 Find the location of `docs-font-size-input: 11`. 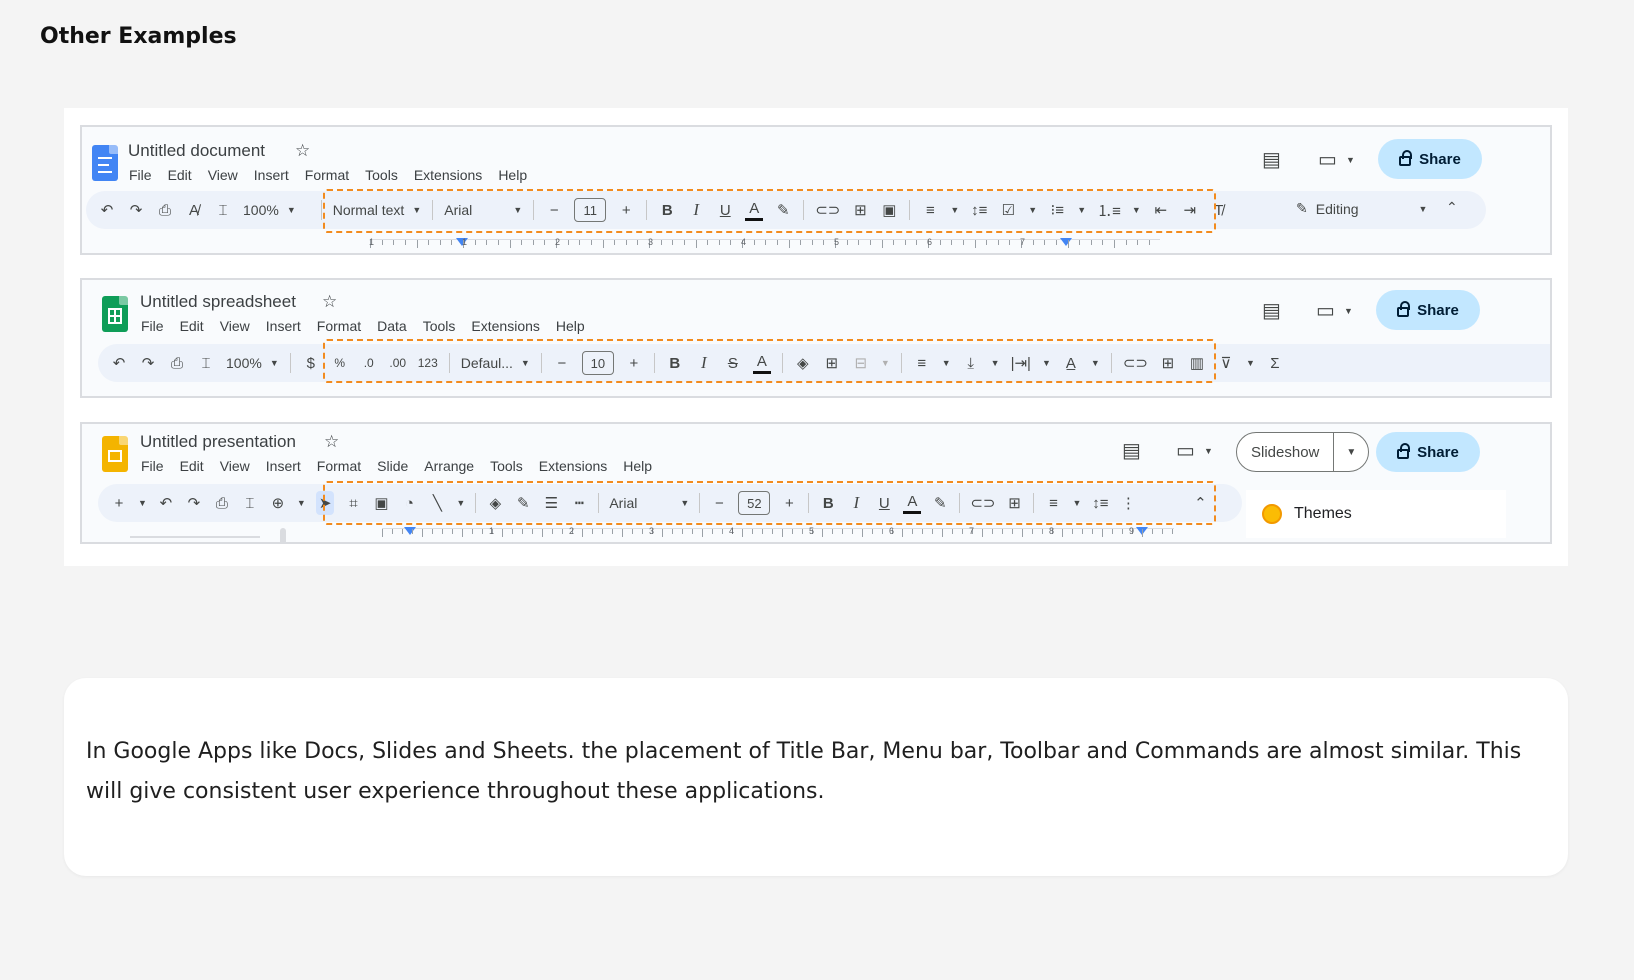

docs-font-size-input: 11 is located at coordinates (590, 210).